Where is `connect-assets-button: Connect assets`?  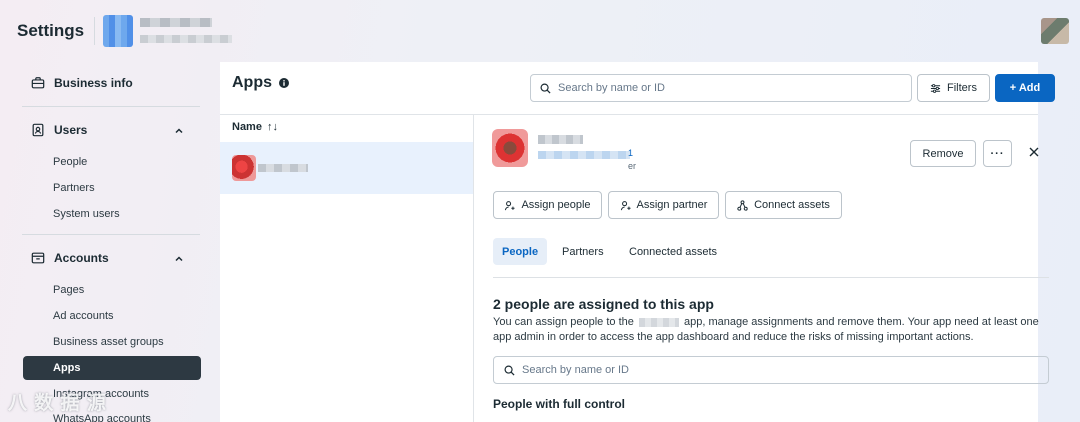
connect-assets-button: Connect assets is located at coordinates (783, 205).